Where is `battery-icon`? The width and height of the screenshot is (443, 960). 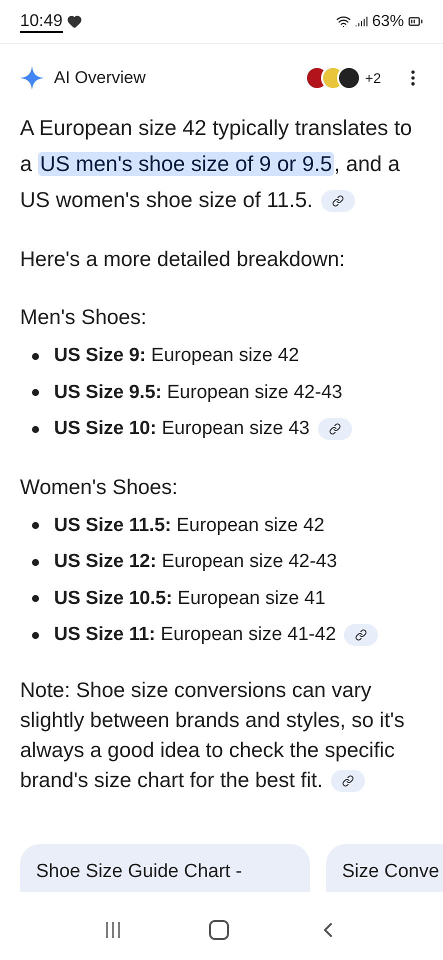 battery-icon is located at coordinates (415, 21).